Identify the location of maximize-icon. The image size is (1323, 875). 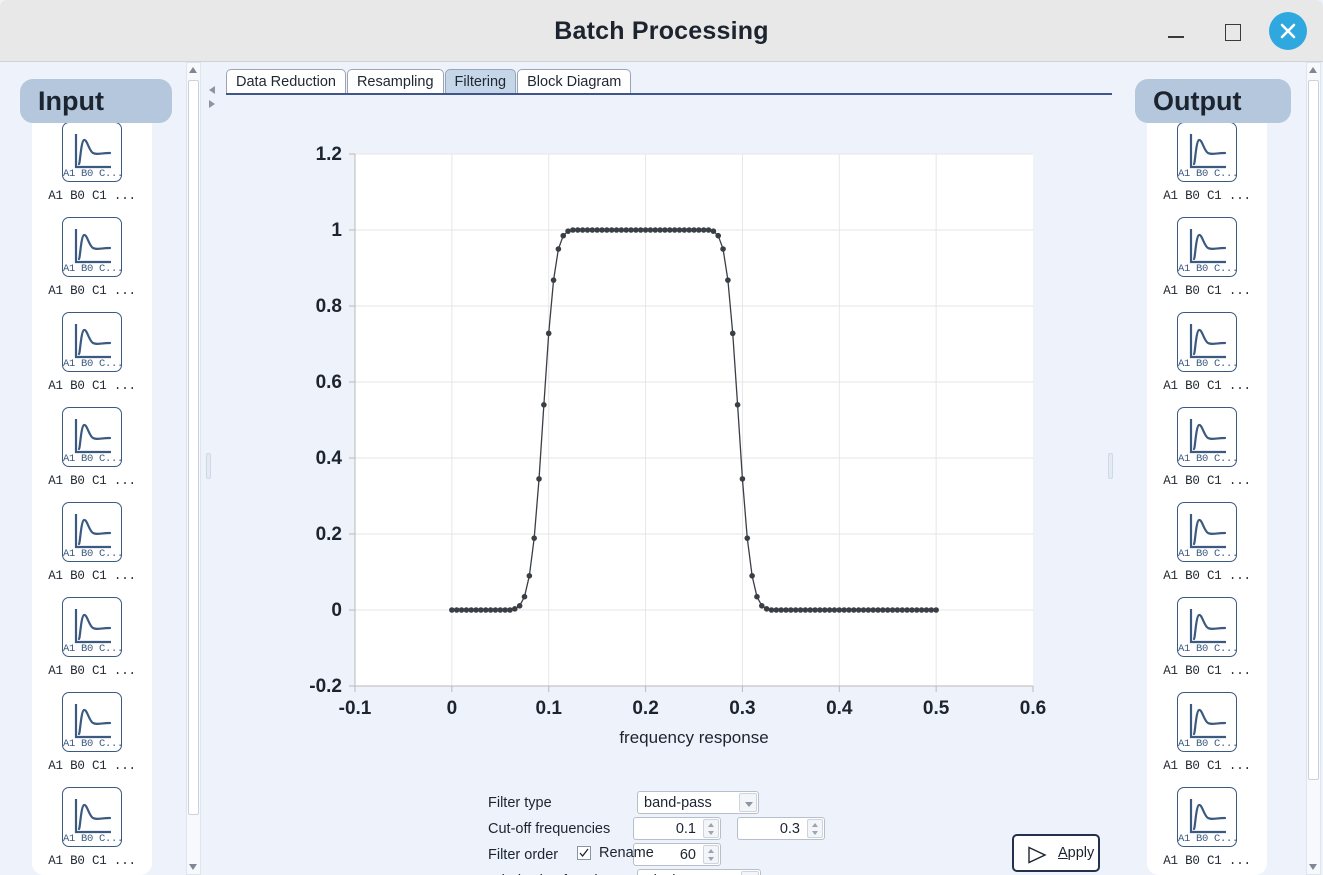
(1232, 31).